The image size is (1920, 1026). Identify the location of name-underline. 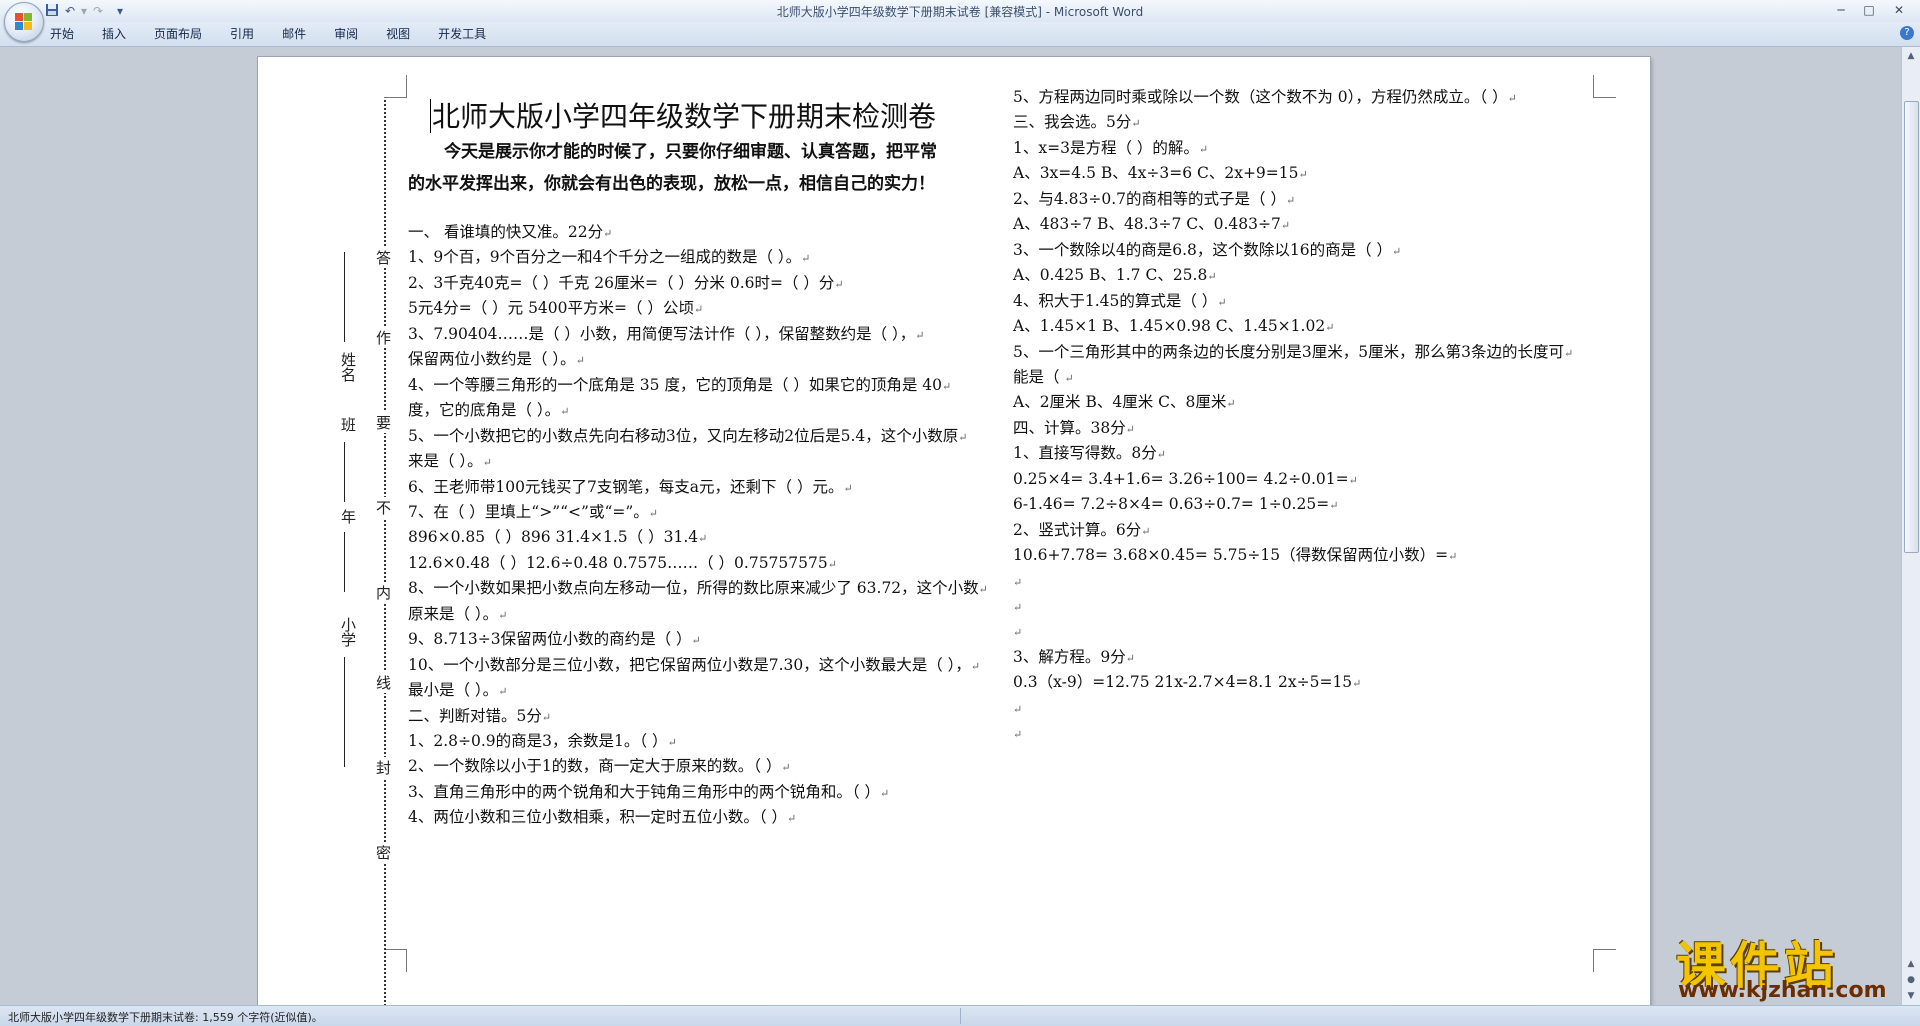
(344, 297).